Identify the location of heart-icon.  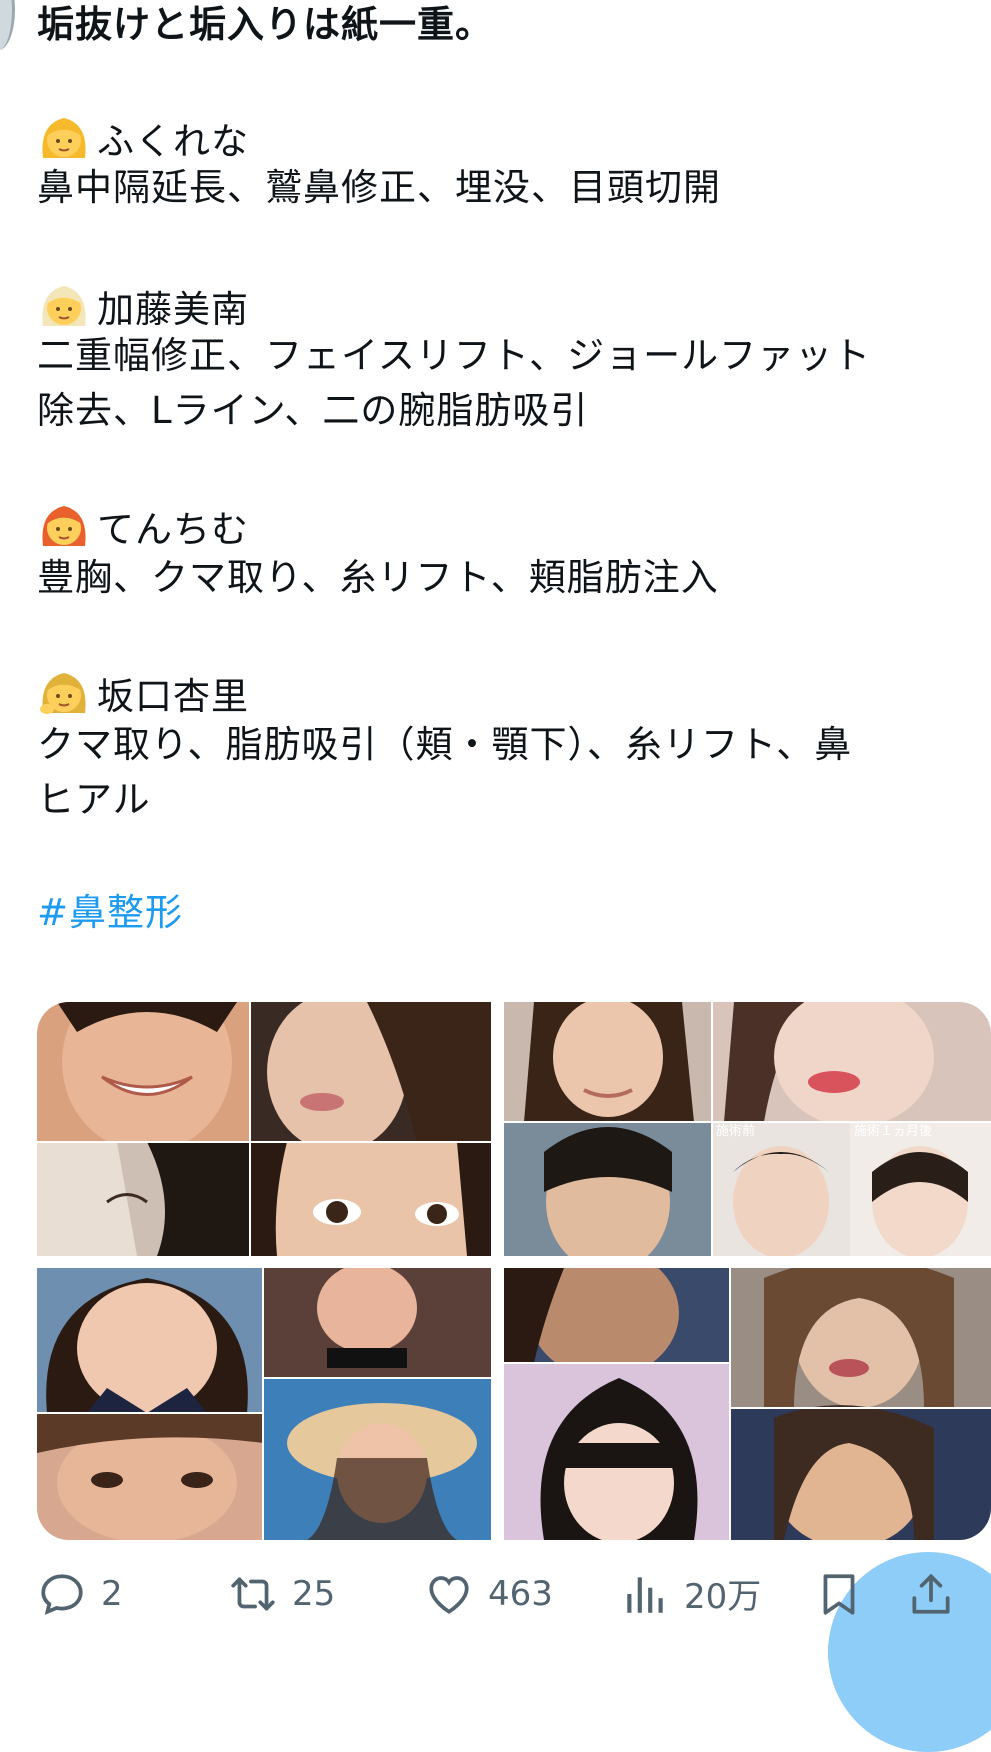
(449, 1594).